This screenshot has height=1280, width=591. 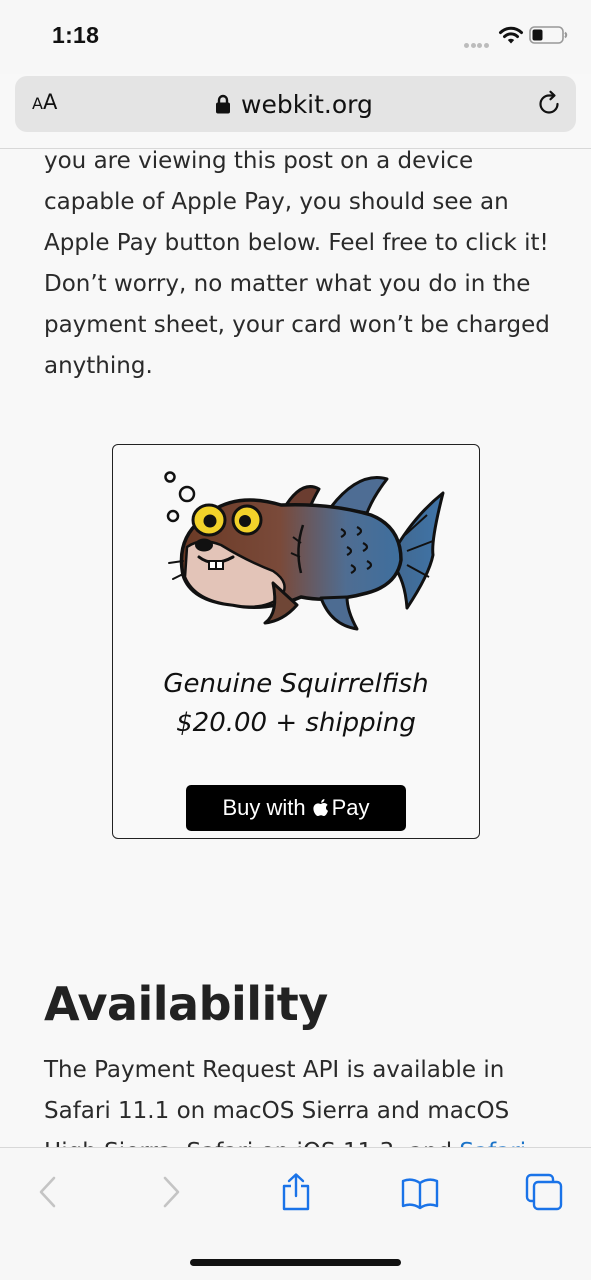 What do you see at coordinates (296, 1192) in the screenshot?
I see `share-icon` at bounding box center [296, 1192].